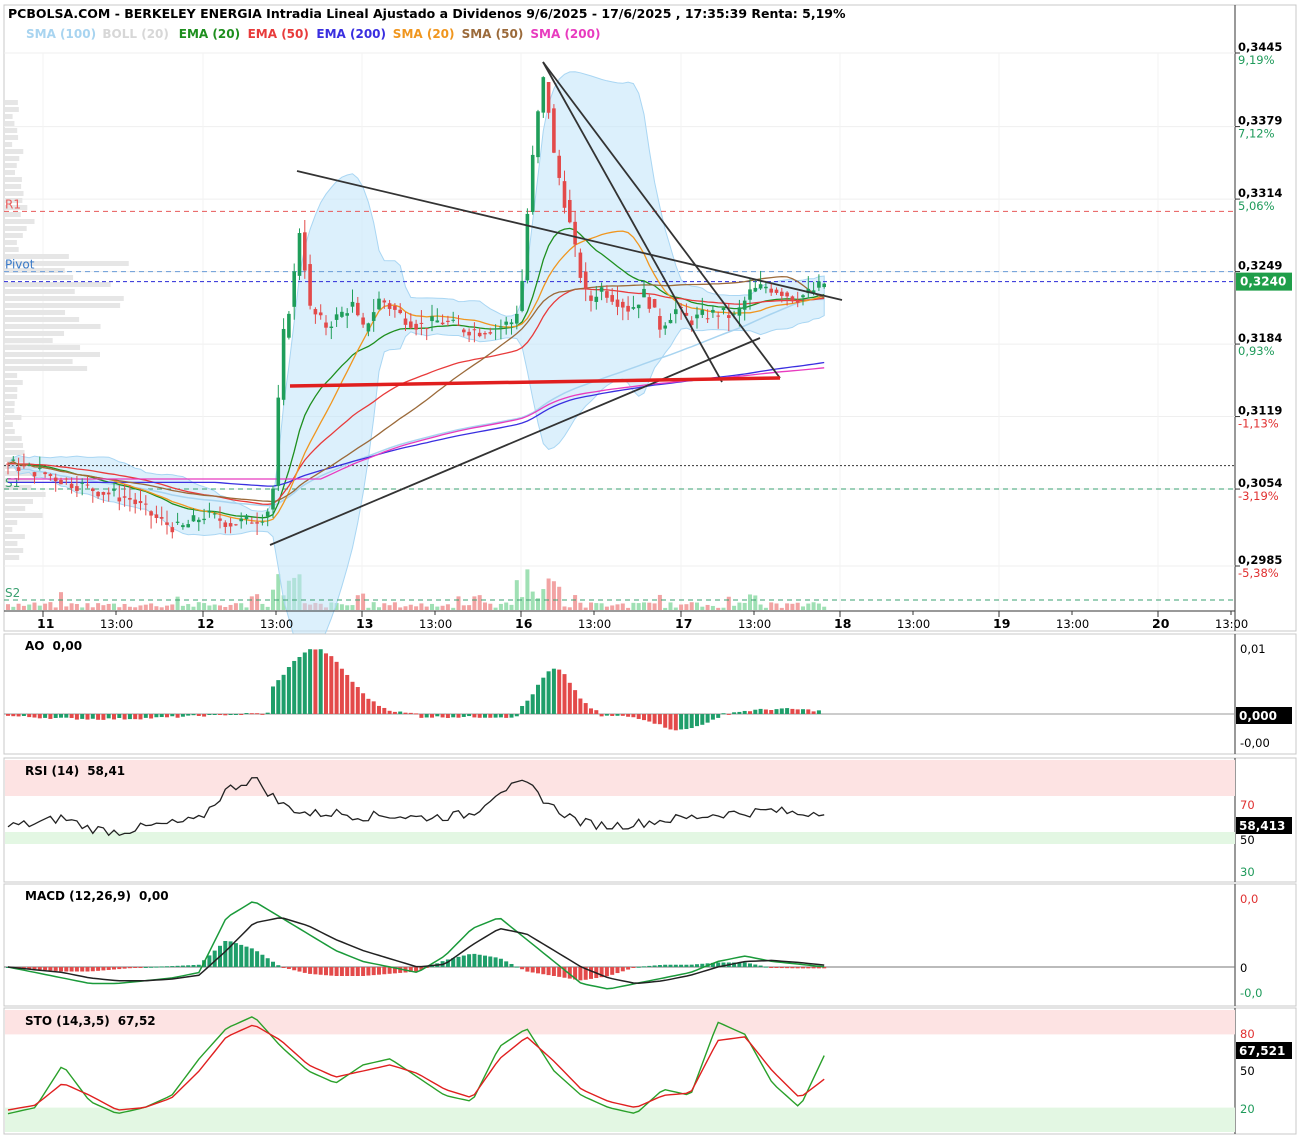 The height and width of the screenshot is (1138, 1301). What do you see at coordinates (620, 1119) in the screenshot?
I see `sto-oversold-zone` at bounding box center [620, 1119].